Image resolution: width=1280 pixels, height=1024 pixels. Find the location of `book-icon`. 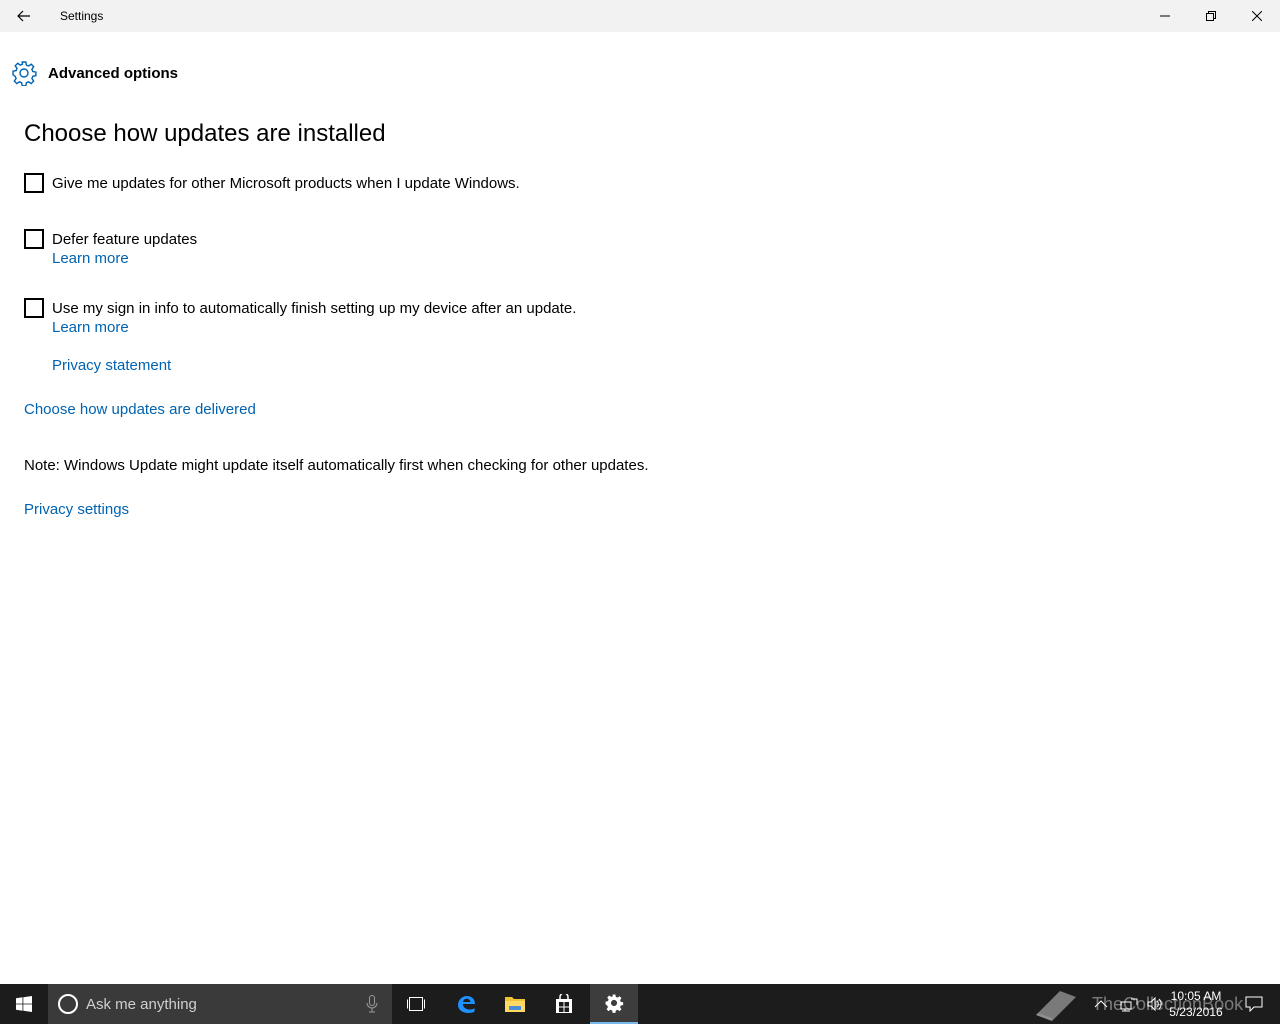

book-icon is located at coordinates (1056, 1006).